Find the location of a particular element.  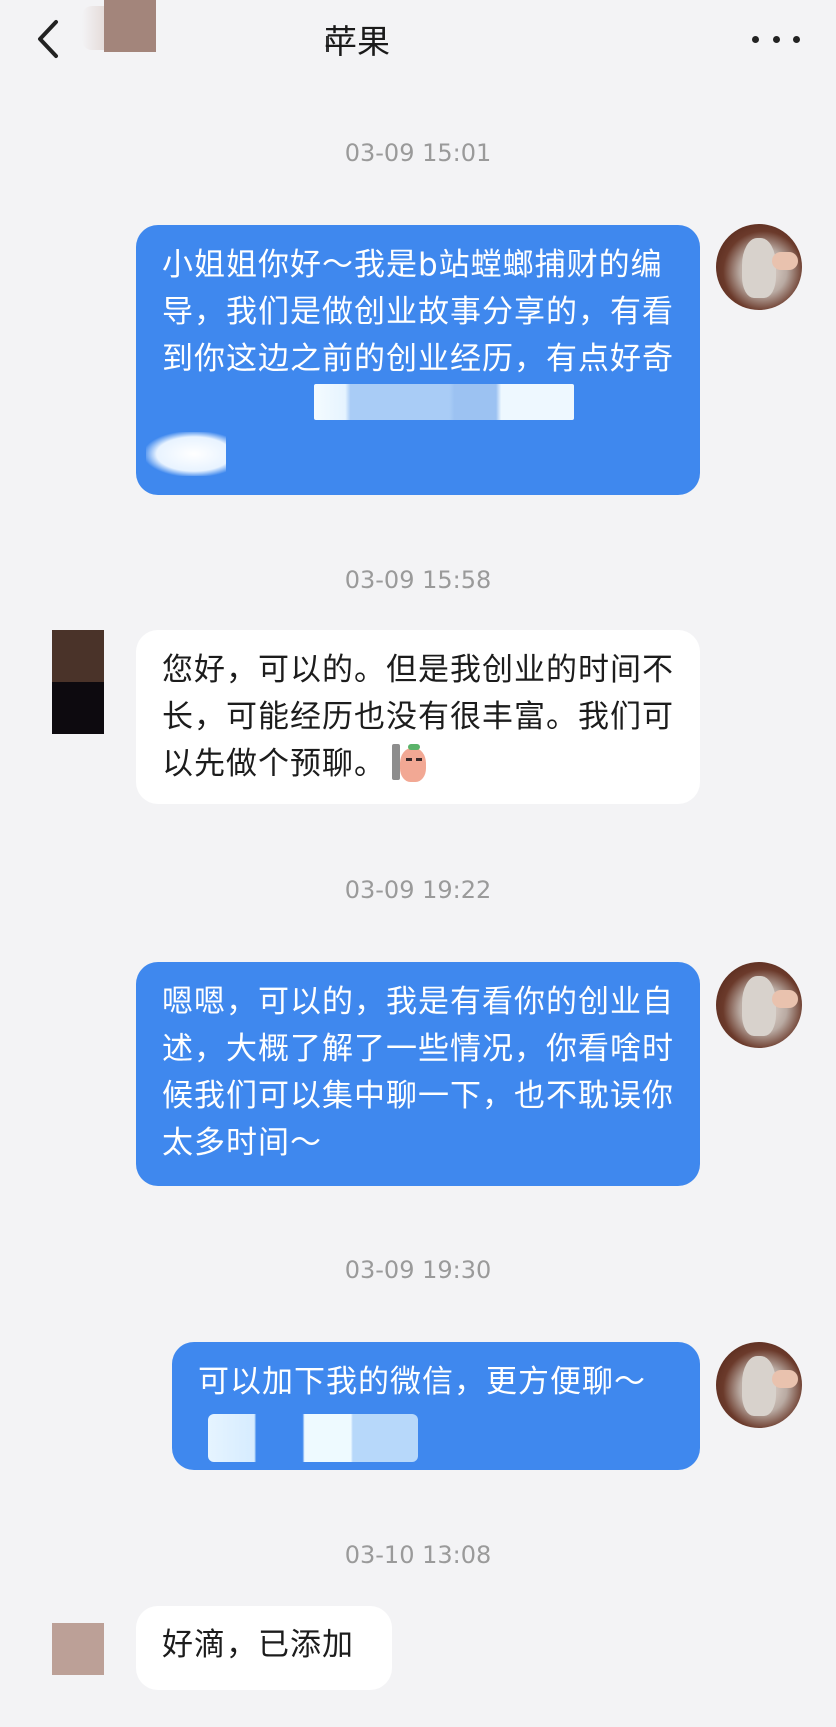

message-timestamp: 03-09 19:22 is located at coordinates (418, 890).